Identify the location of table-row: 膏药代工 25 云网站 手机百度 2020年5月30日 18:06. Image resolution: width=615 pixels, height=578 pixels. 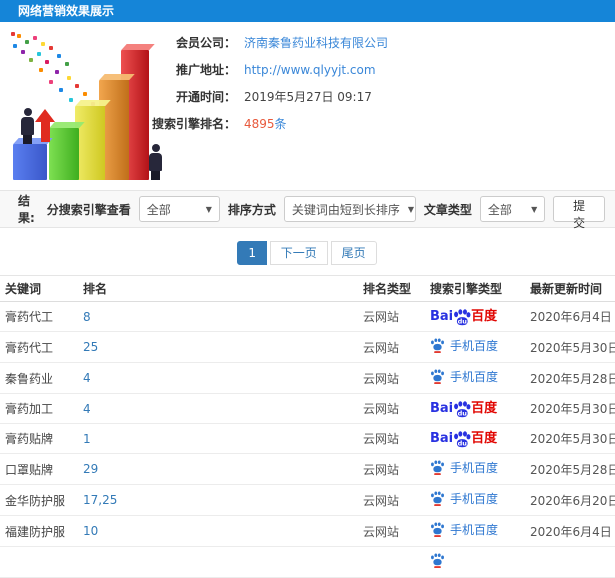
(307, 347).